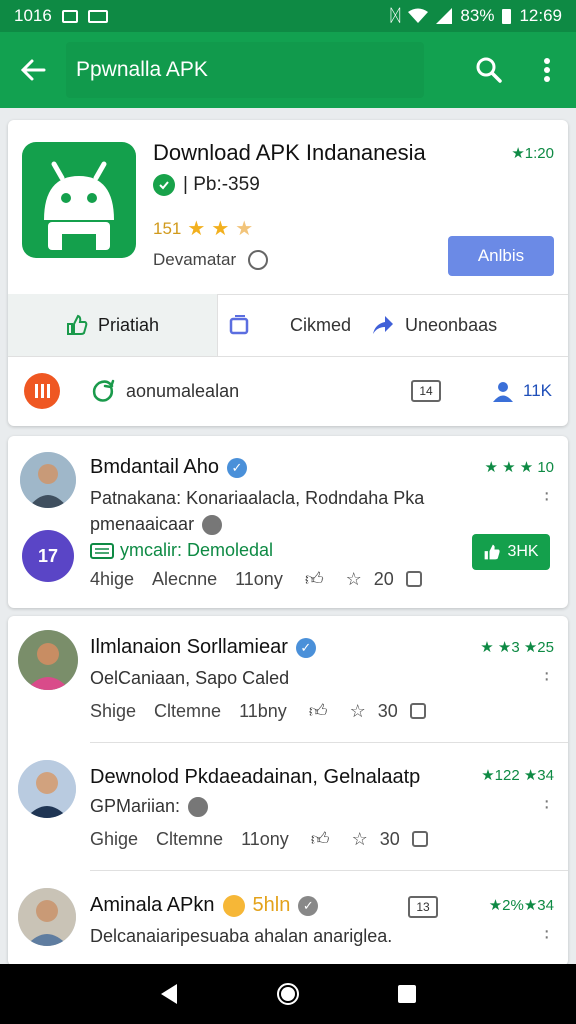 The image size is (576, 1024). I want to click on developer-row: | Pb:-359, so click(206, 185).